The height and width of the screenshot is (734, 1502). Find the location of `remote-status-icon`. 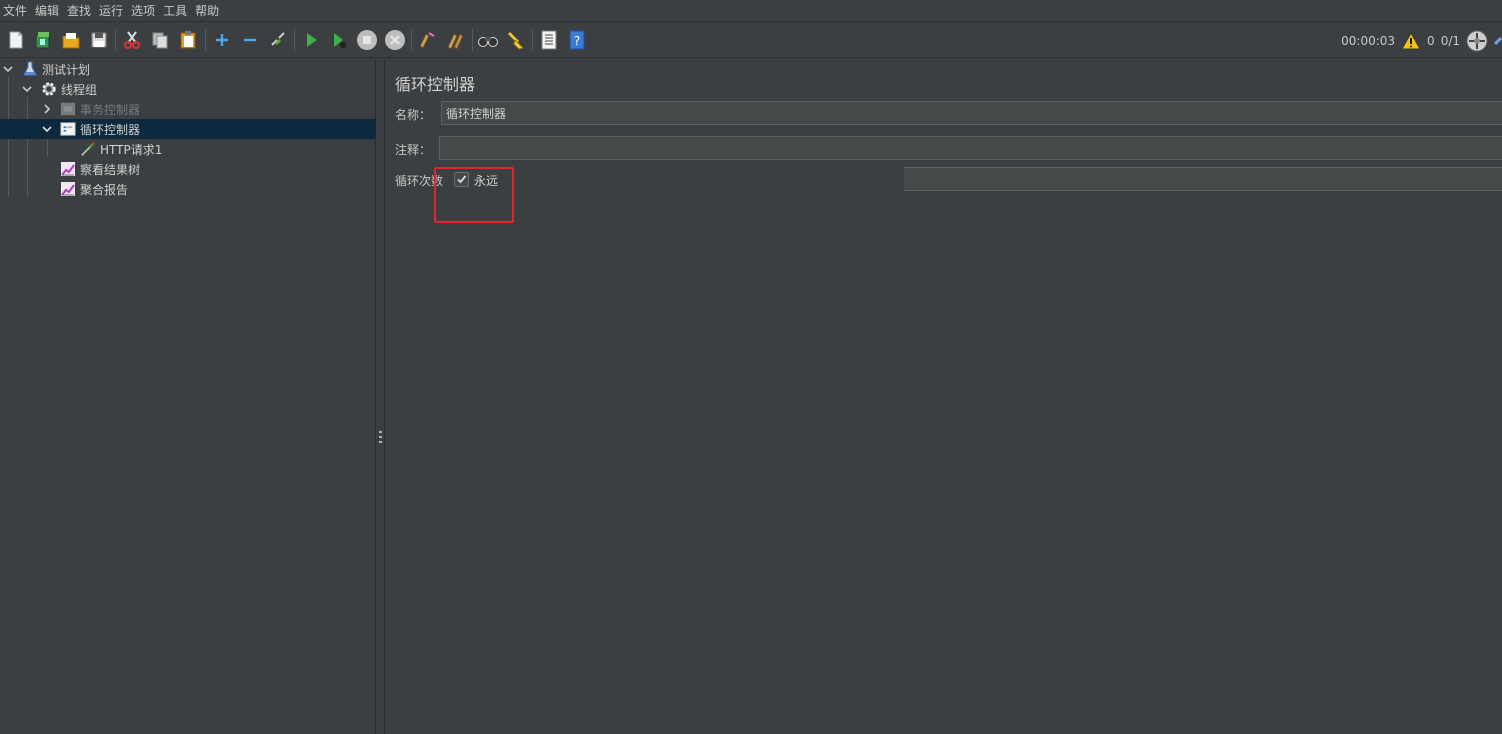

remote-status-icon is located at coordinates (1477, 41).